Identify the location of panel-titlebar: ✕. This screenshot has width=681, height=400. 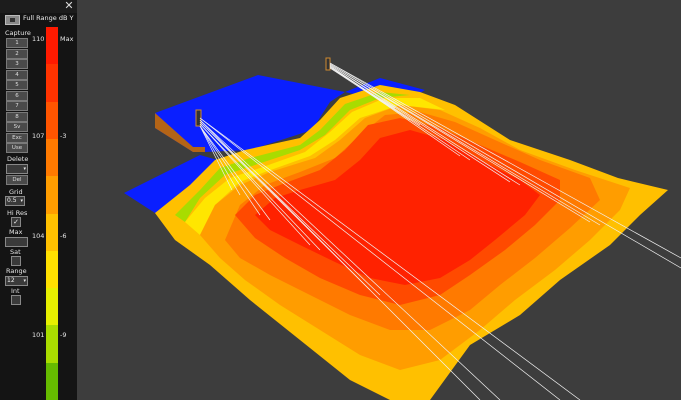
(38, 6).